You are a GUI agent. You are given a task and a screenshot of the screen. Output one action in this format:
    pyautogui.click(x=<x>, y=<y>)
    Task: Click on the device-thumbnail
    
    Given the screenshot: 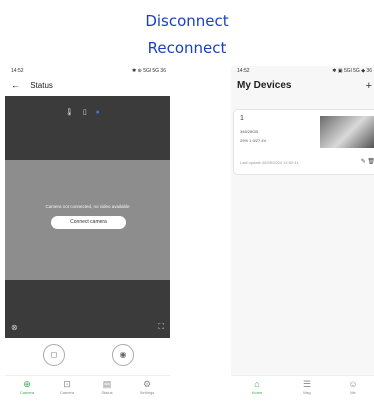 What is the action you would take?
    pyautogui.click(x=347, y=132)
    